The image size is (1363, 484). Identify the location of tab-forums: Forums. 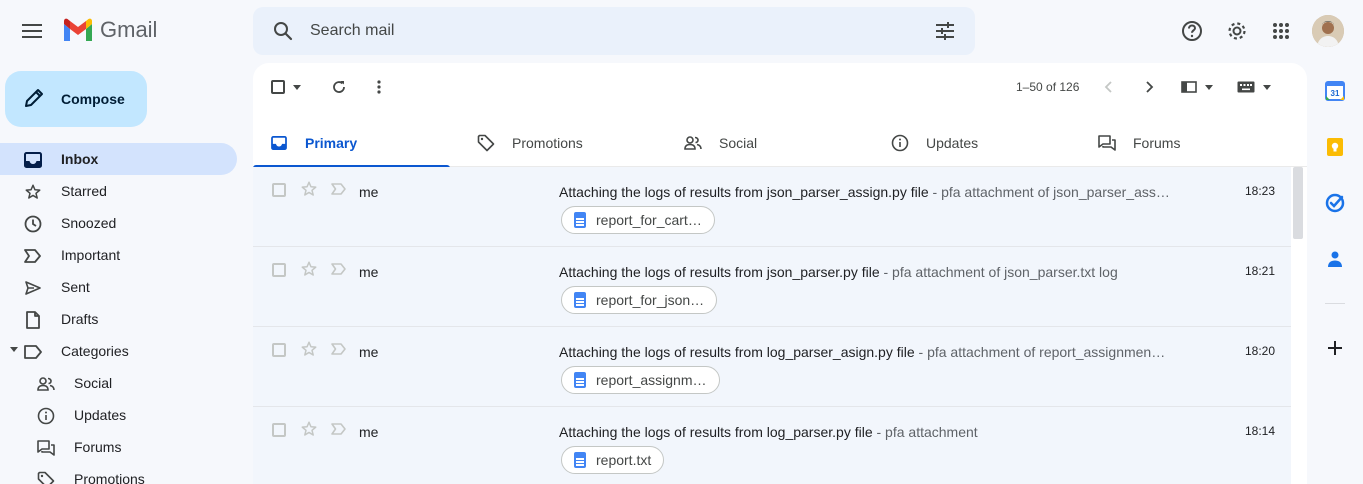
(1179, 143).